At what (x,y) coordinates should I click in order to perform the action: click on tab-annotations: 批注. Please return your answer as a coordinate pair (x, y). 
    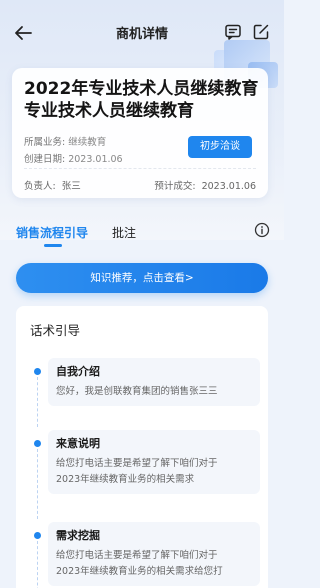
    Looking at the image, I should click on (124, 232).